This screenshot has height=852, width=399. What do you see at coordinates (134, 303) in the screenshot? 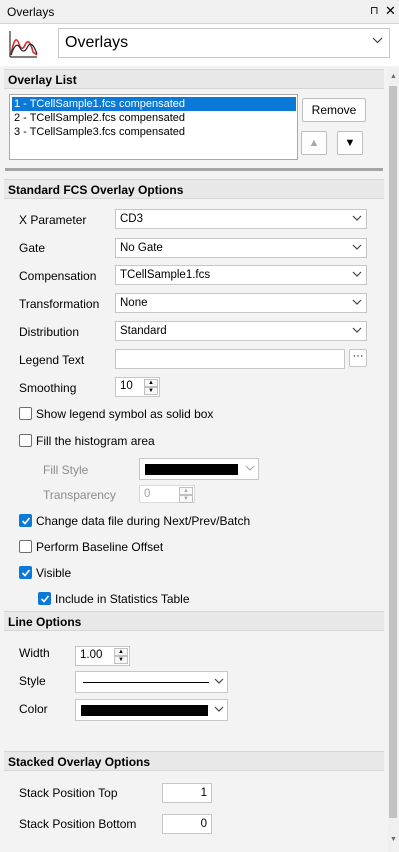
I see `transformation-value: None` at bounding box center [134, 303].